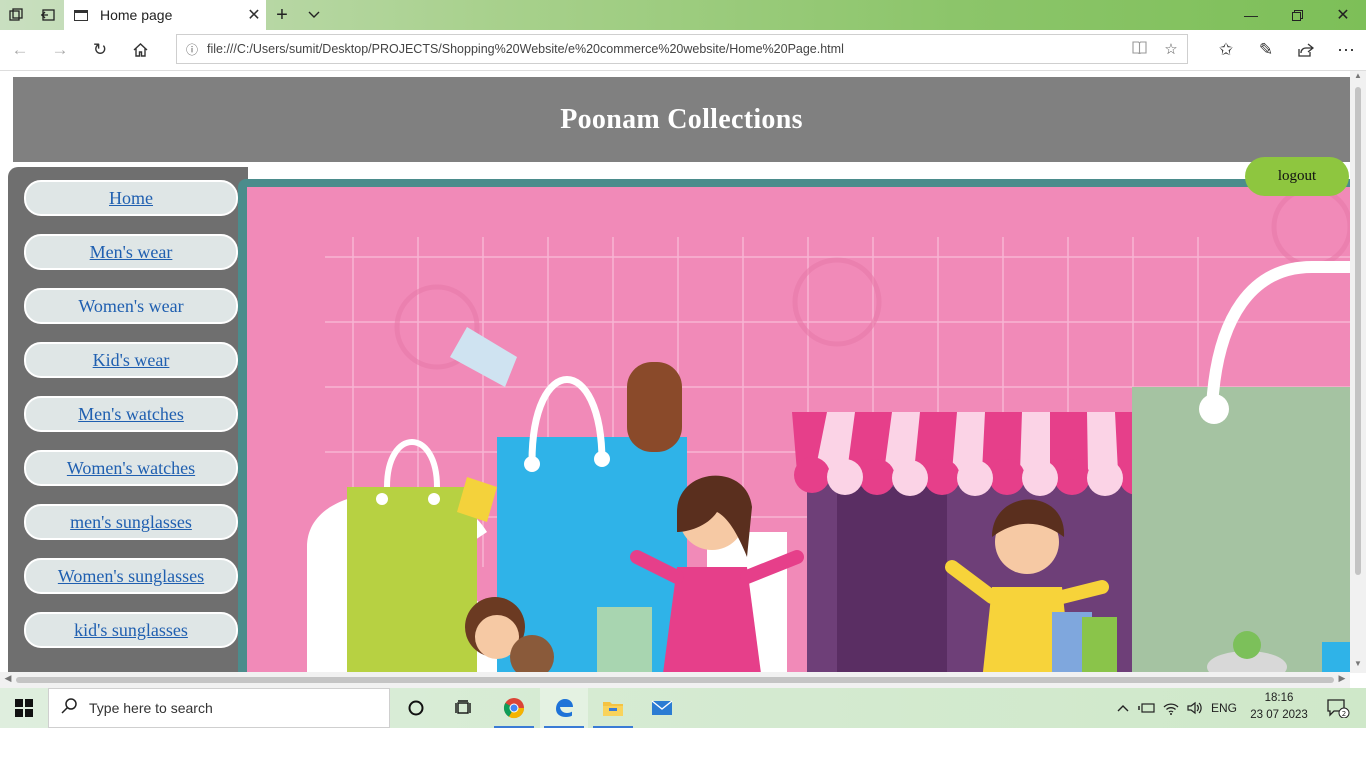 The image size is (1366, 768). Describe the element at coordinates (1306, 50) in the screenshot. I see `share-icon` at that location.